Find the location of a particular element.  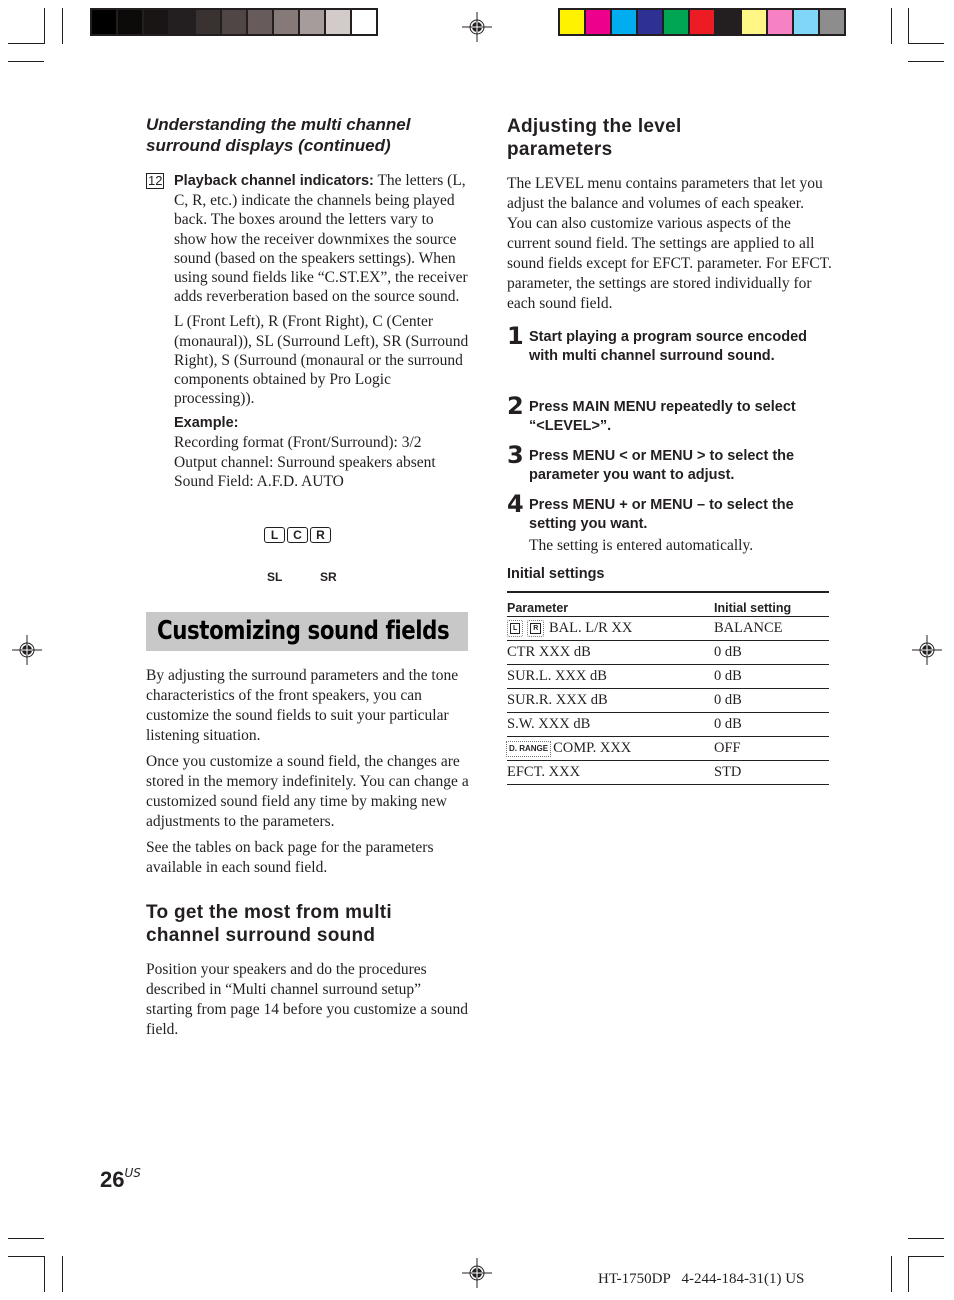

parameter-cell: EFCT. XXX is located at coordinates (610, 772).